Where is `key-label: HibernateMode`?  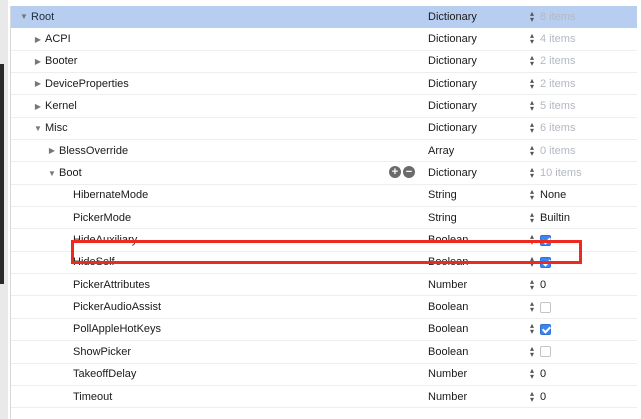 key-label: HibernateMode is located at coordinates (110, 195).